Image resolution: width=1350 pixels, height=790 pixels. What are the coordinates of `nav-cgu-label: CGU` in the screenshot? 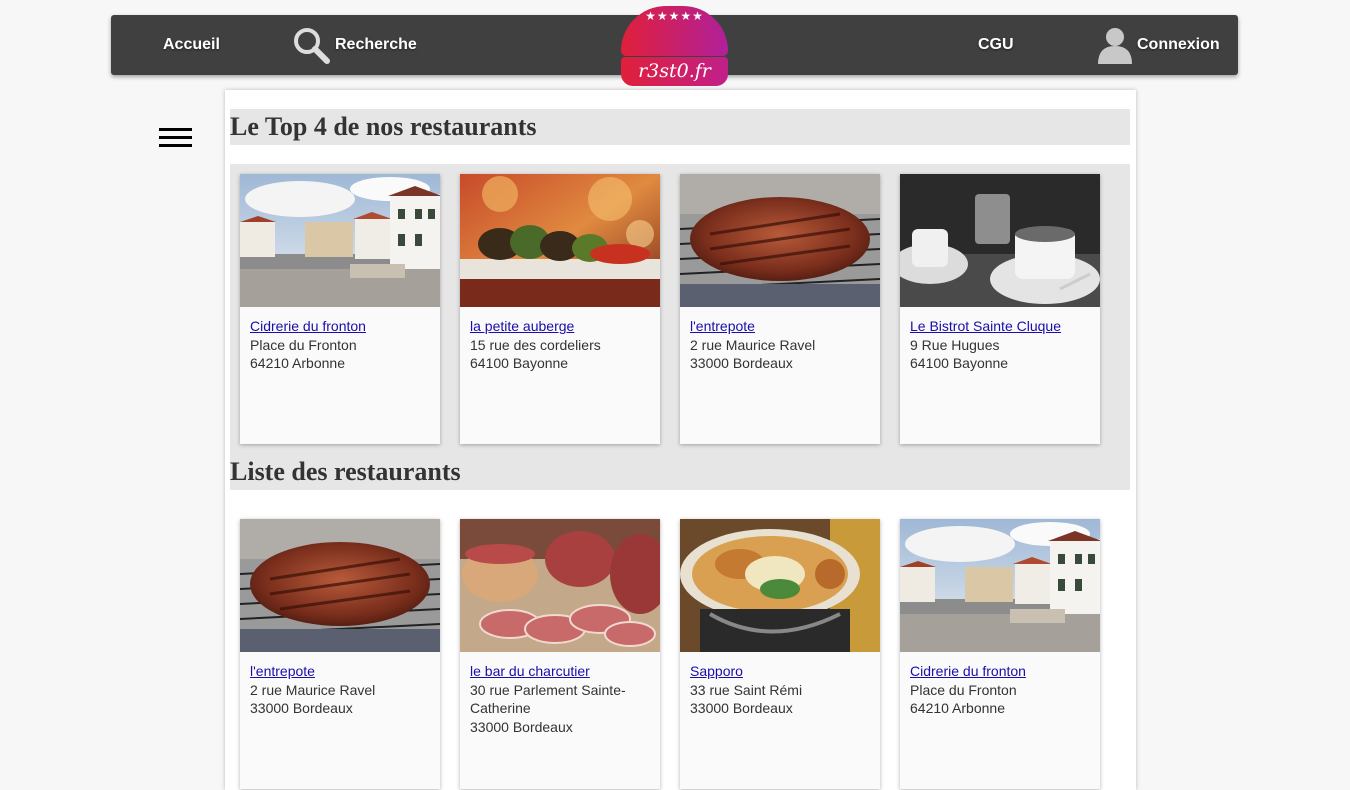 It's located at (996, 44).